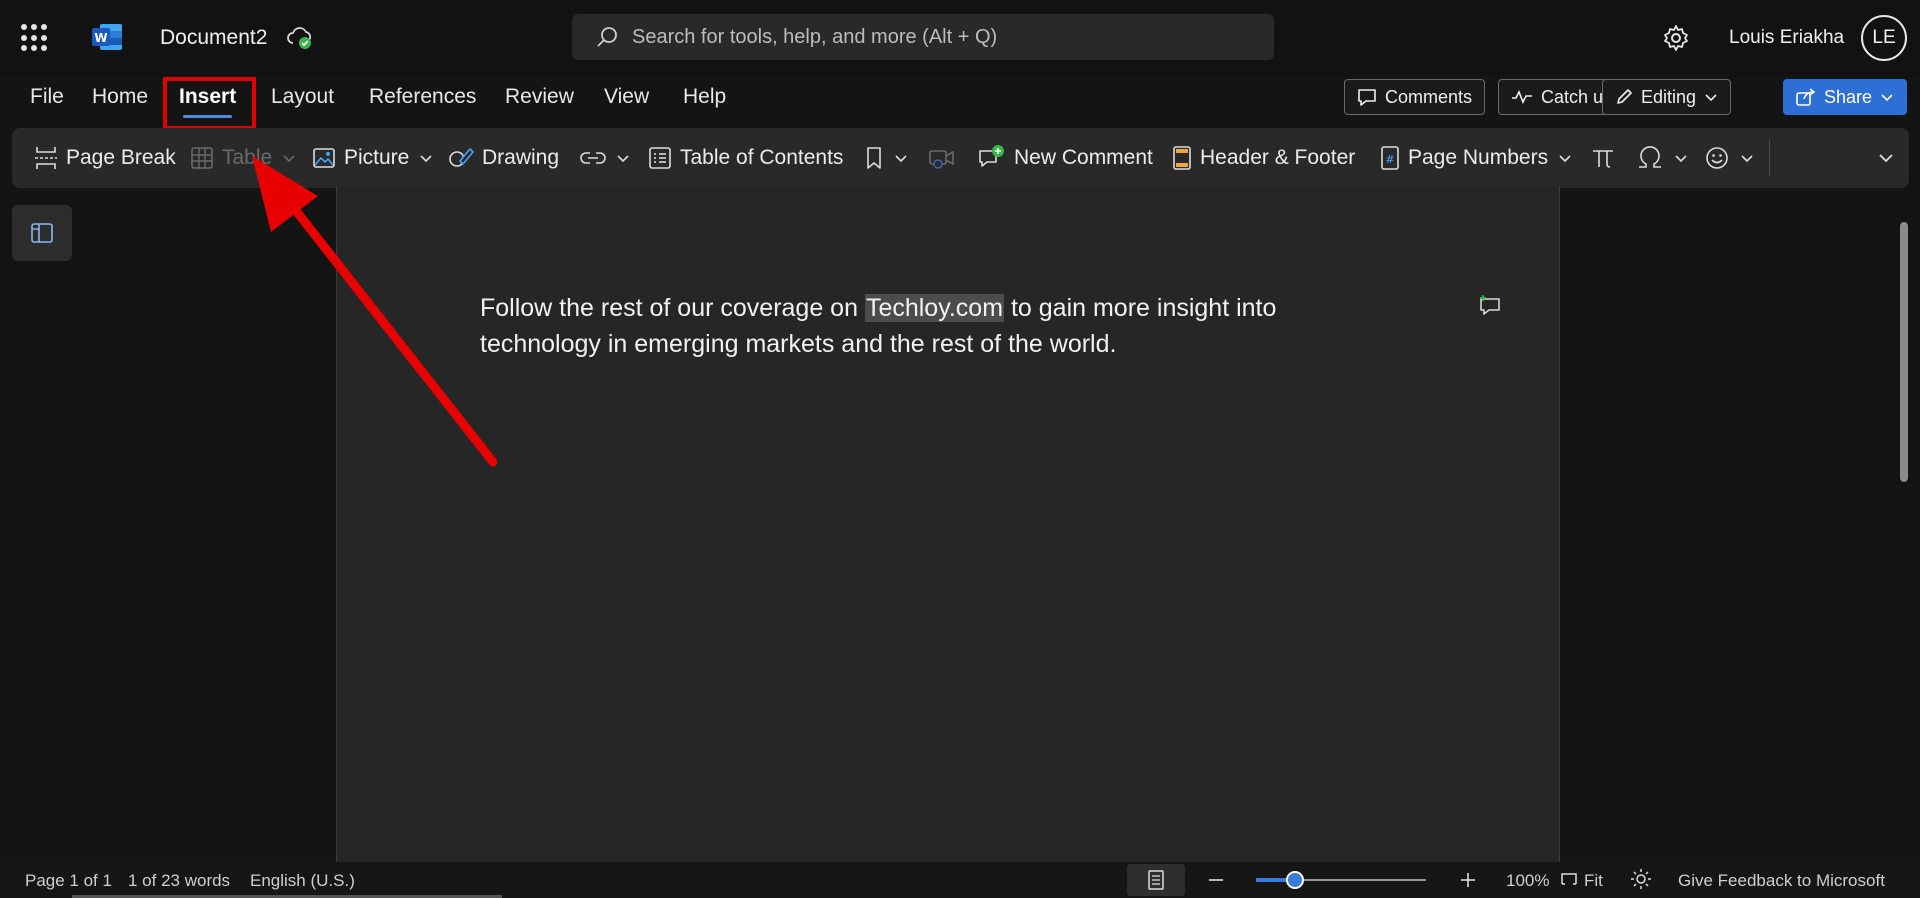  Describe the element at coordinates (179, 881) in the screenshot. I see `word-count: 1 of 23 words` at that location.